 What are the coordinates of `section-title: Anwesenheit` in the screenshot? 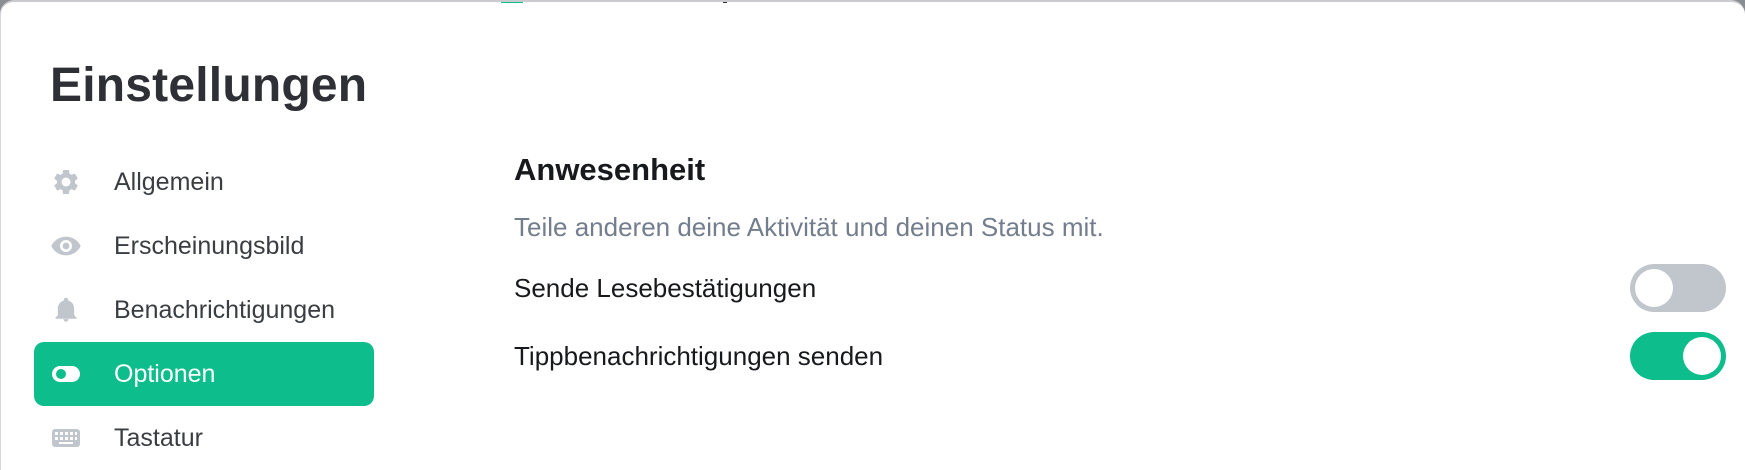 It's located at (610, 169).